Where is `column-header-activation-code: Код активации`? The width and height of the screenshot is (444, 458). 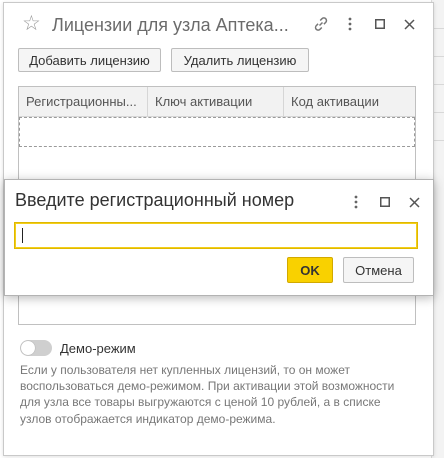
column-header-activation-code: Код активации is located at coordinates (349, 101).